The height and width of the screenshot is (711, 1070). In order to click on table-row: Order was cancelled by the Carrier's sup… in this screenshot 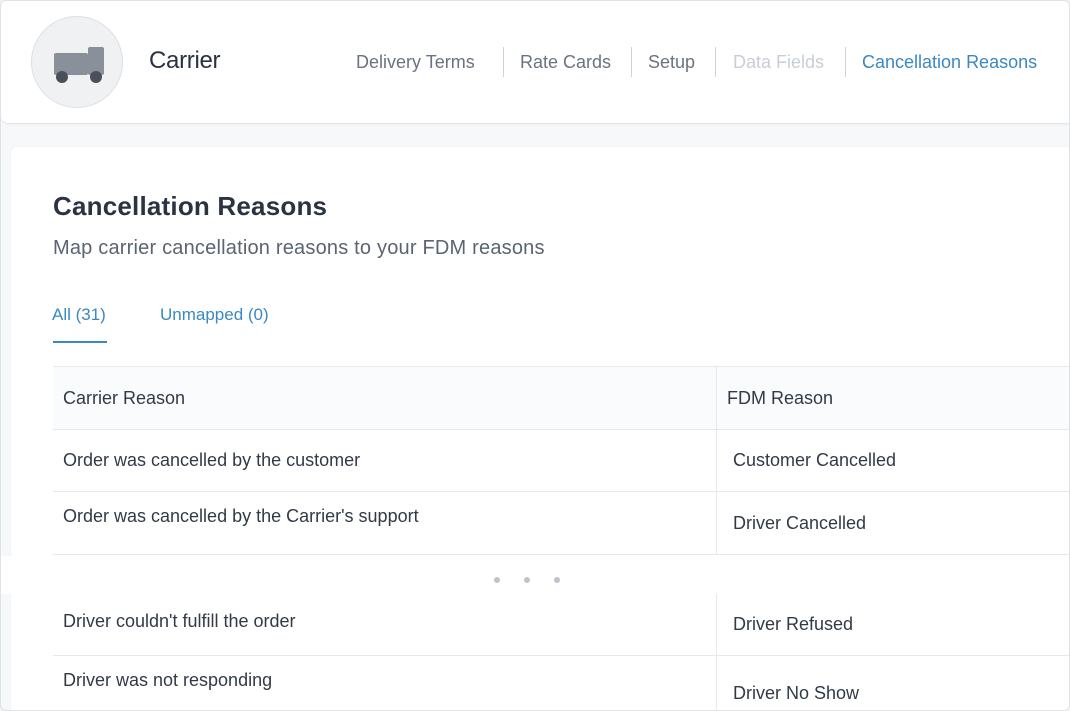, I will do `click(561, 523)`.